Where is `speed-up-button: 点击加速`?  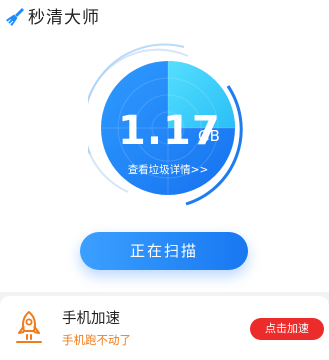
speed-up-button: 点击加速 is located at coordinates (287, 329).